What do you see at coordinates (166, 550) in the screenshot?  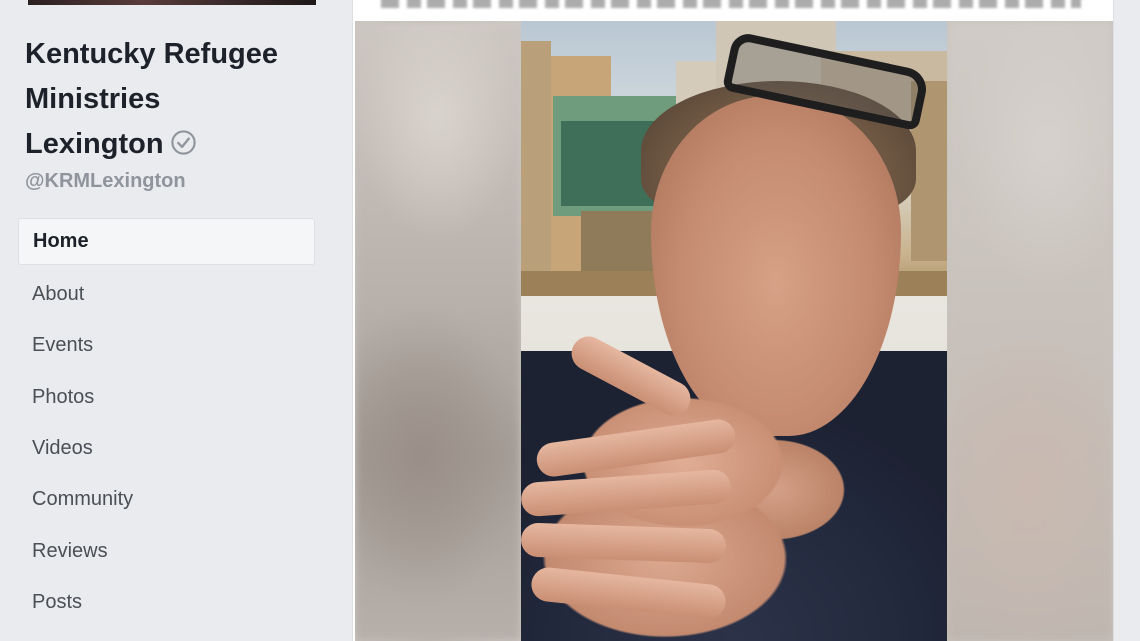 I see `nav-item-reviews: Reviews` at bounding box center [166, 550].